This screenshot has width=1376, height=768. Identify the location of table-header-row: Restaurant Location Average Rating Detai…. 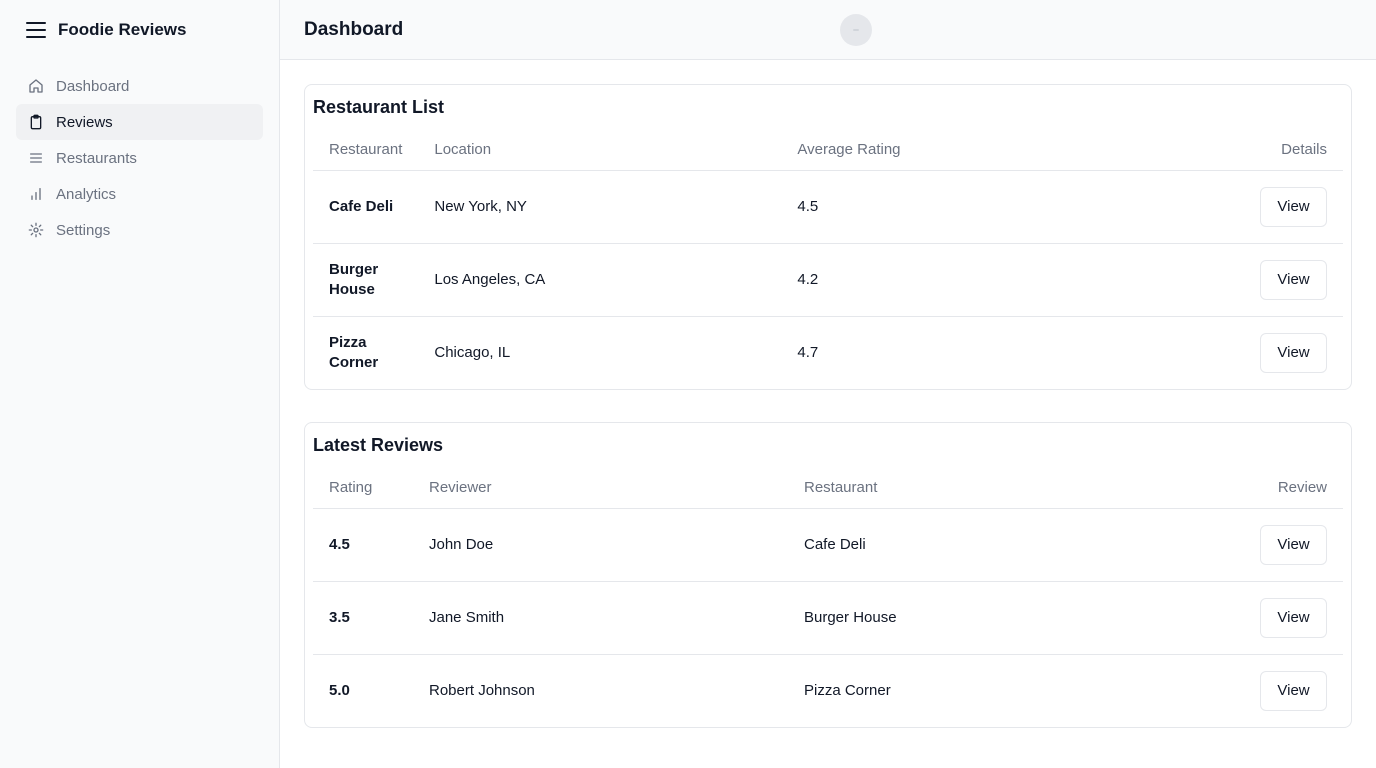
(828, 150).